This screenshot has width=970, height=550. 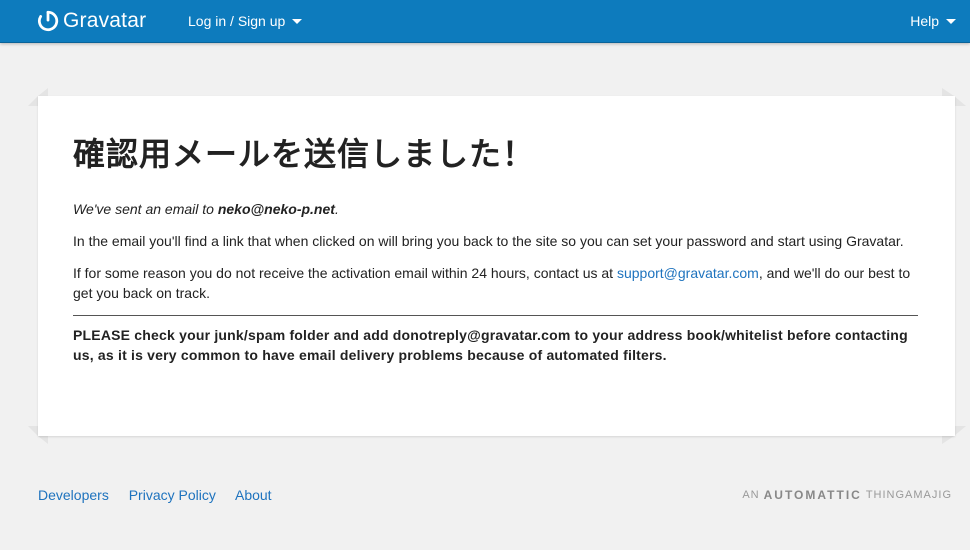 I want to click on top-navigation-bar: Gravatar Log in / Sign up Help, so click(x=485, y=21).